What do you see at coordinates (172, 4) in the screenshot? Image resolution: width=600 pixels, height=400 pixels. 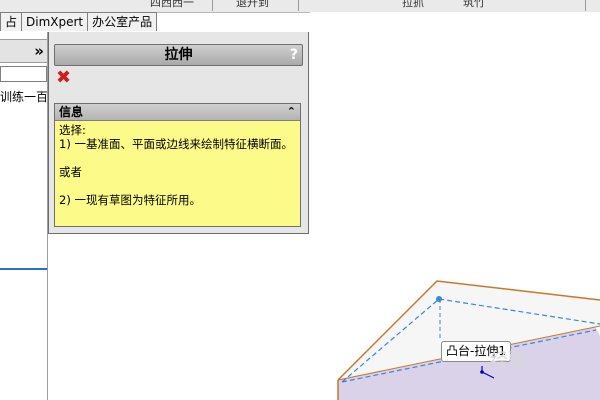 I see `toolbar-fragment-1: 四西西一` at bounding box center [172, 4].